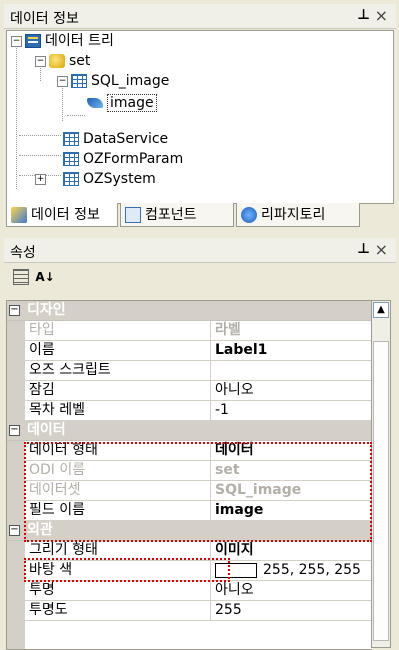 The height and width of the screenshot is (650, 399). I want to click on prop-row-data-type: 데이터 형태 데이터, so click(189, 451).